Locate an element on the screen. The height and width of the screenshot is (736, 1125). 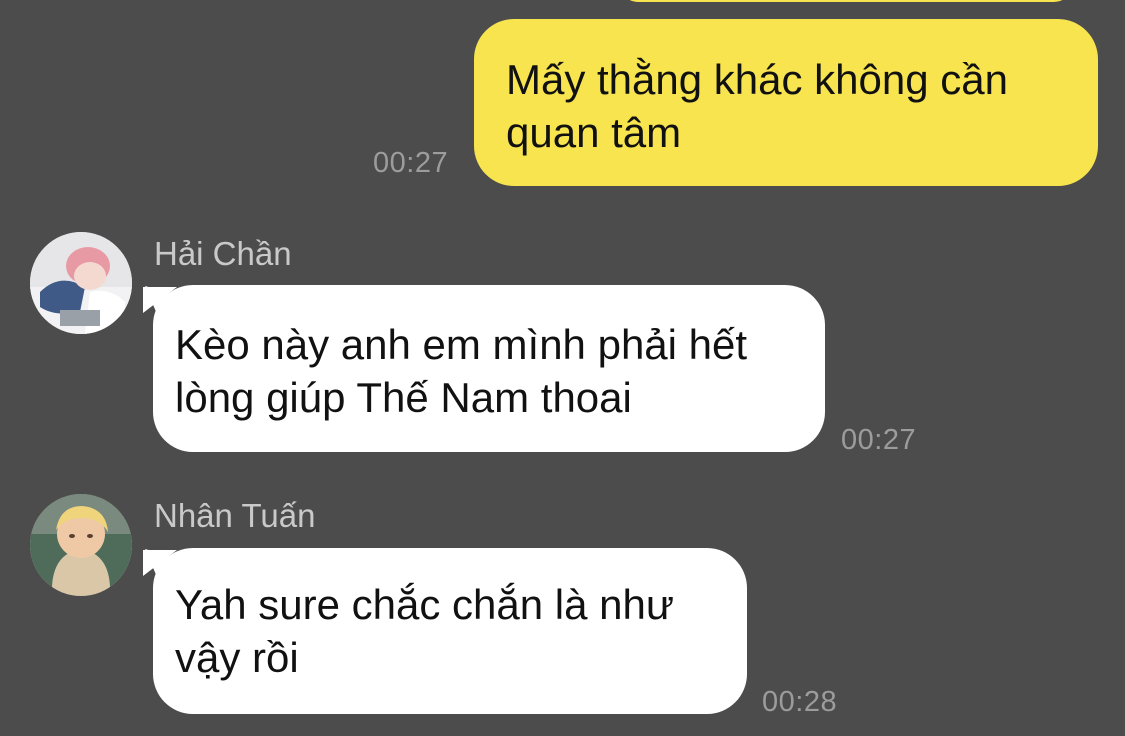
outgoing-message-bubble: Mấy thằng khác không cần quan tâm is located at coordinates (786, 102).